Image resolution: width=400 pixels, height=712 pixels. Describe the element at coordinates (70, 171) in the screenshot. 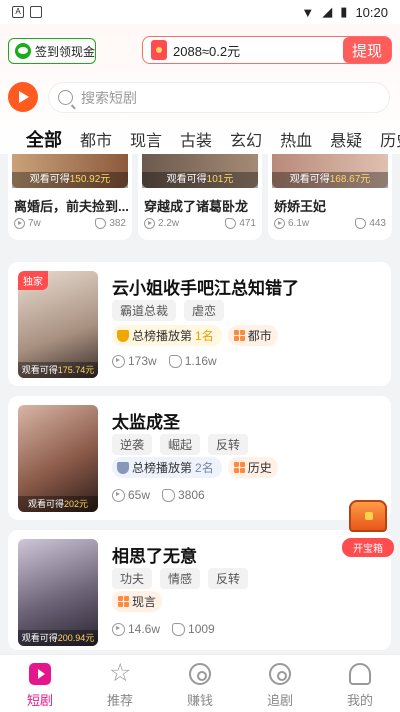

I see `grid-thumbnail: 观看可得150.92元` at that location.